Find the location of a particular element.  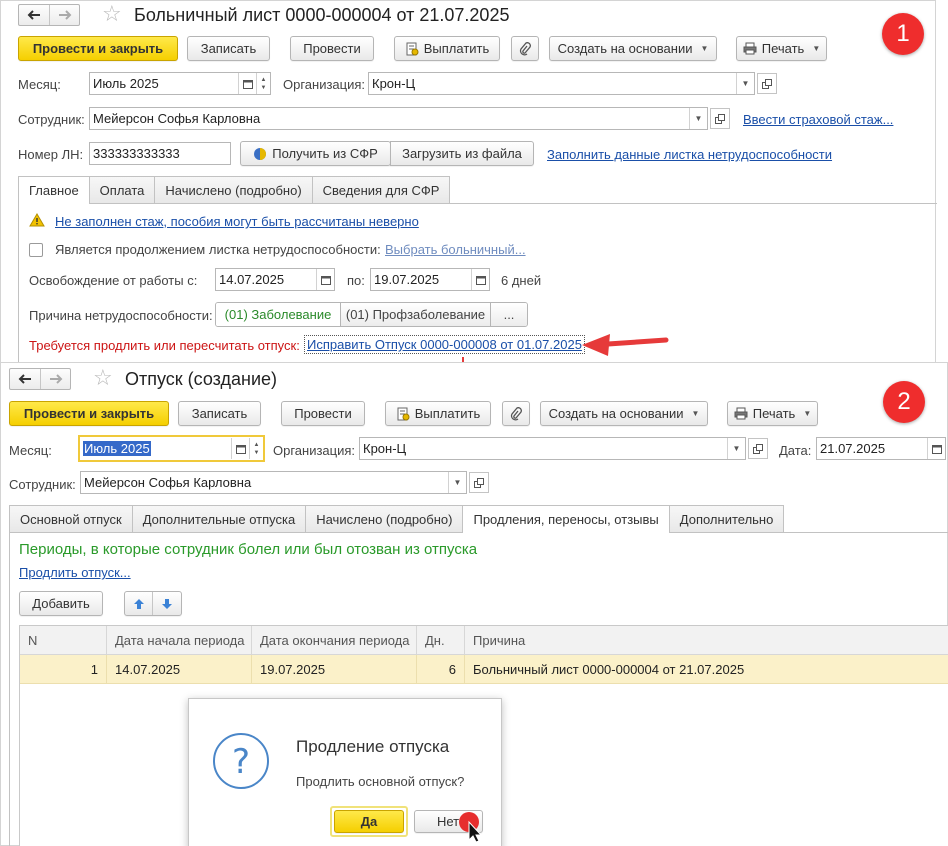

tab-additional-vacations: Дополнительные отпуска is located at coordinates (219, 518).